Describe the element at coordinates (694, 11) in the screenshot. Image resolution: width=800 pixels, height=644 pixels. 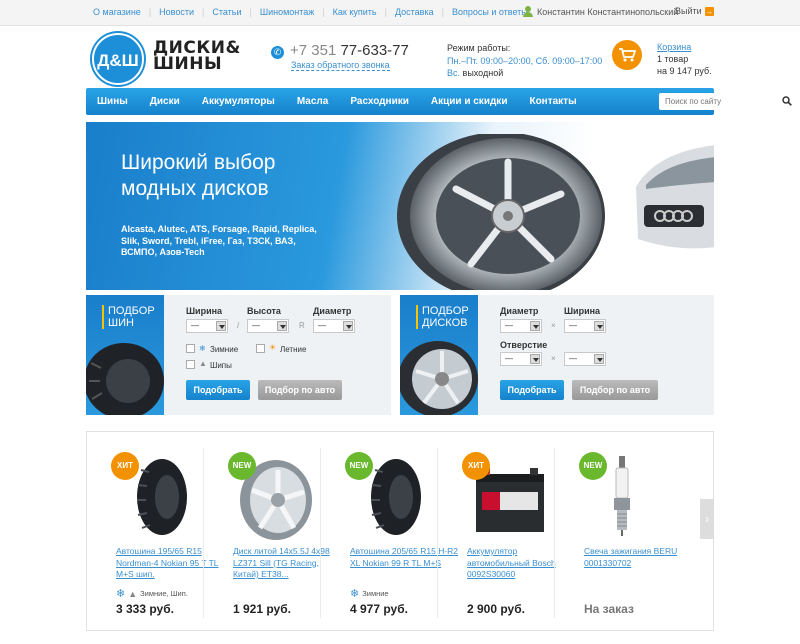
I see `logout-link: Выйти →` at that location.